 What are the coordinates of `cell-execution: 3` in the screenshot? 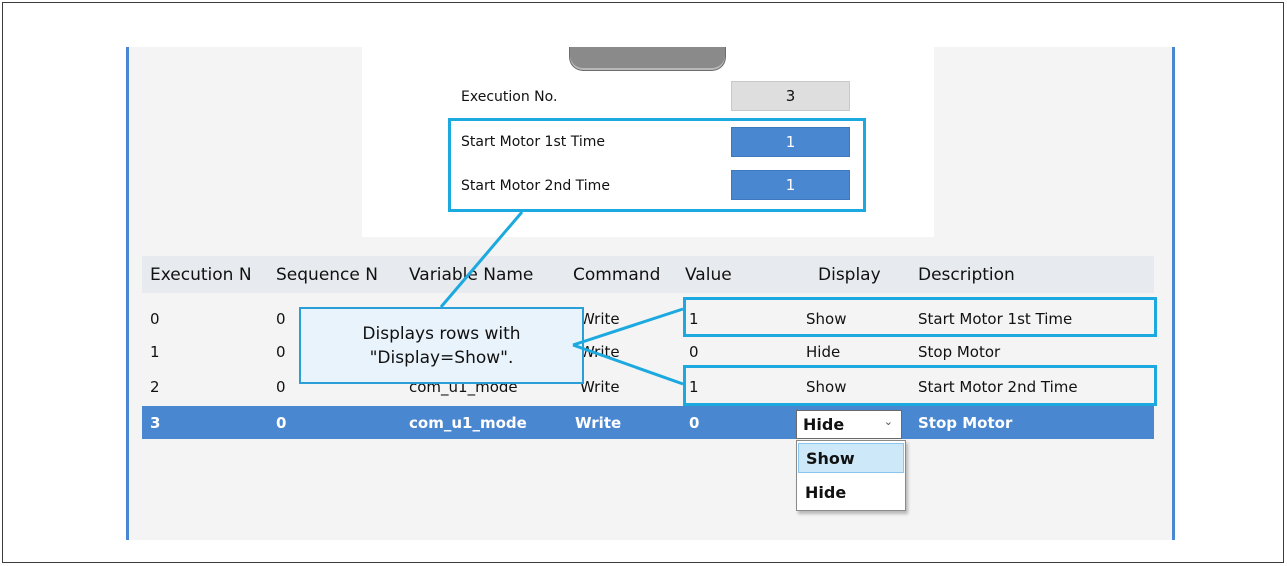 It's located at (155, 423).